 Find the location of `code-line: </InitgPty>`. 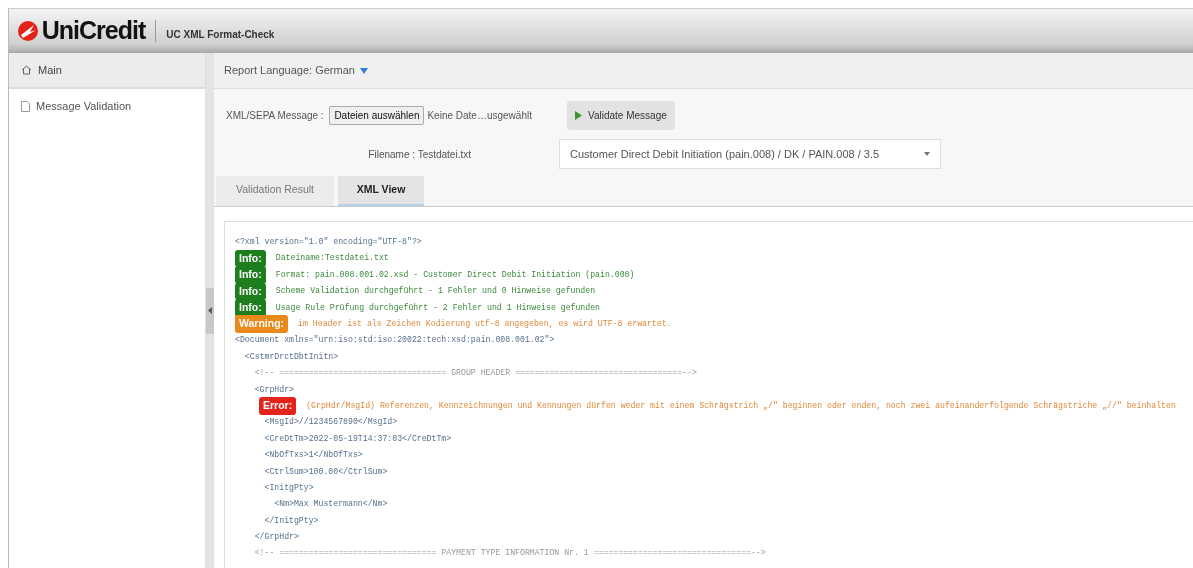

code-line: </InitgPty> is located at coordinates (291, 520).